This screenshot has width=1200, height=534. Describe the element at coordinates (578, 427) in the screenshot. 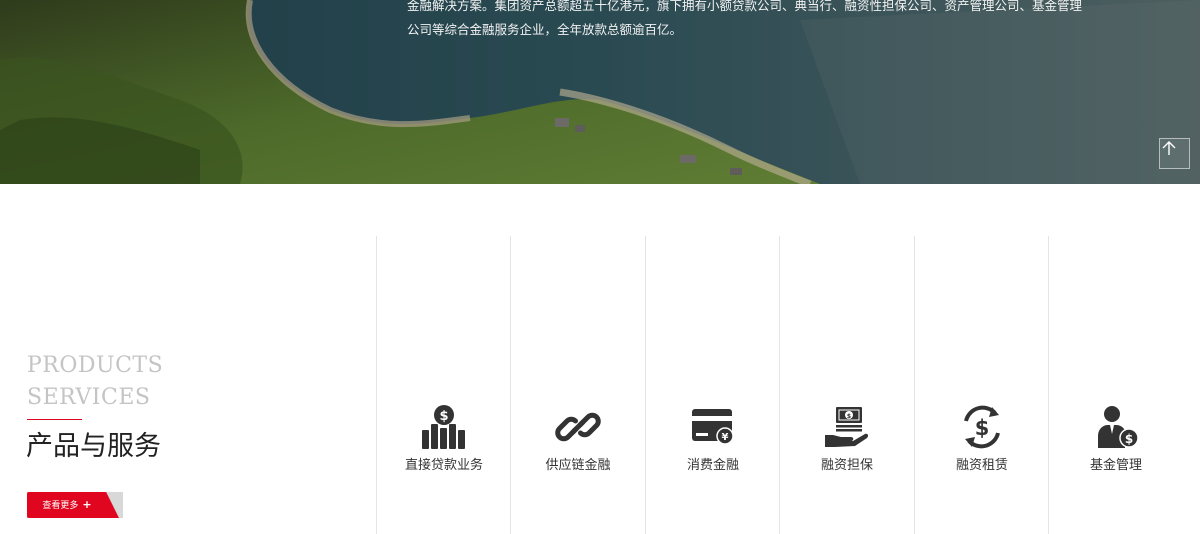

I see `chain-link-icon` at that location.